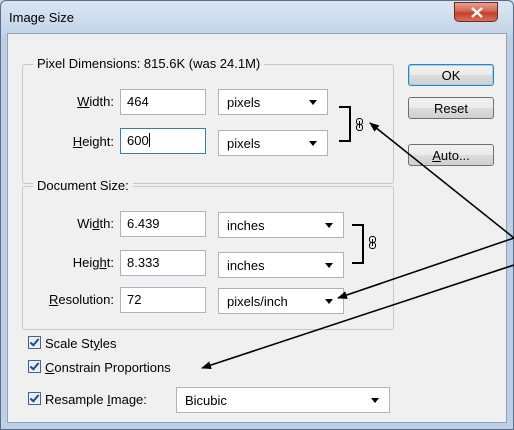 This screenshot has height=430, width=514. What do you see at coordinates (357, 316) in the screenshot?
I see `annotation-arrow-constrain` at bounding box center [357, 316].